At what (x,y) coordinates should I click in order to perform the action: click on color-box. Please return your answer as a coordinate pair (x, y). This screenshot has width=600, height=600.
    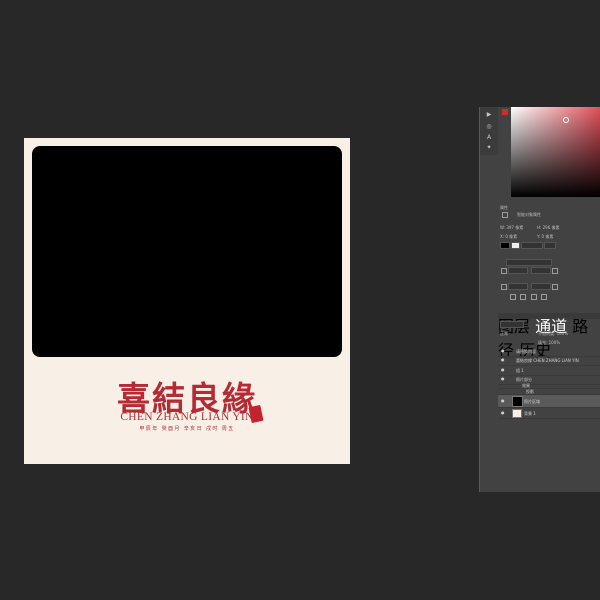
    Looking at the image, I should click on (505, 245).